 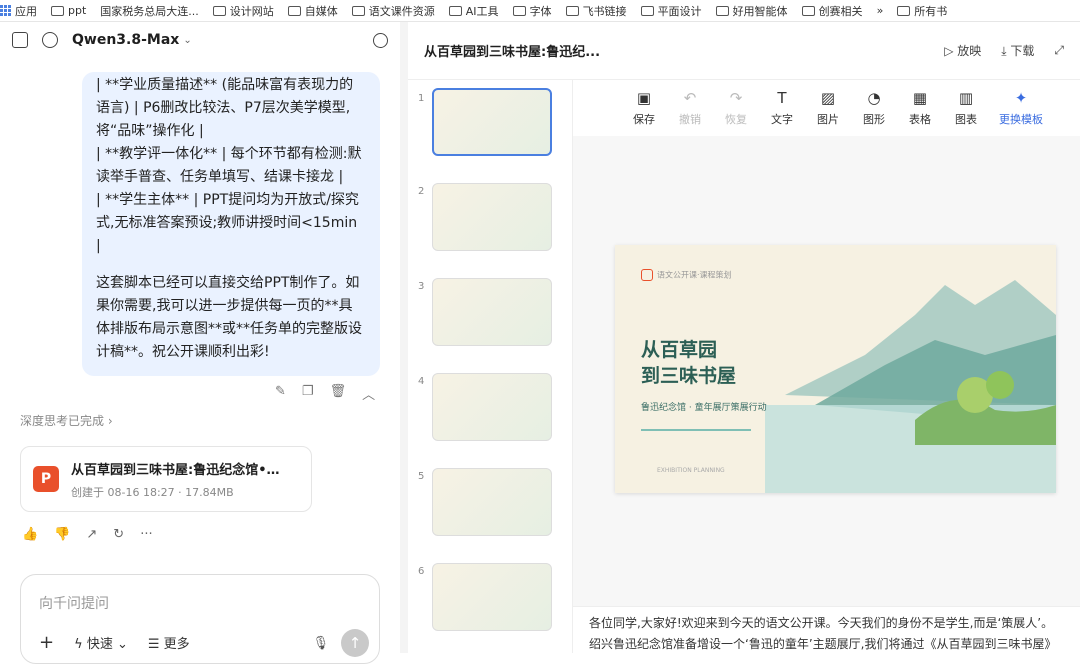 I want to click on bookmark-ppt: ppt, so click(x=68, y=10).